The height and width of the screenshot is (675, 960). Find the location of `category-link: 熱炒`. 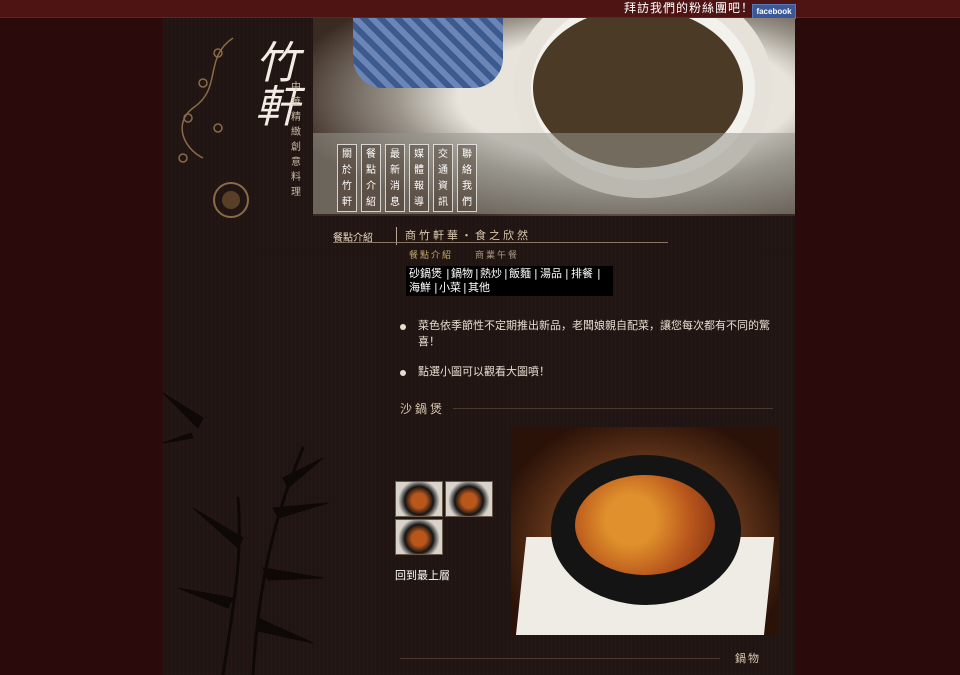

category-link: 熱炒 is located at coordinates (491, 274).